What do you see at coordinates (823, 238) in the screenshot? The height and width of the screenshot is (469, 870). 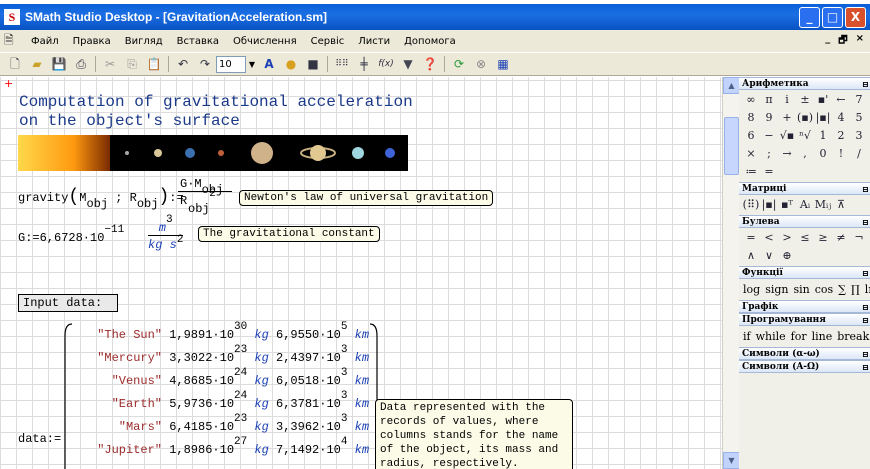 I see `panel-symbol-button: ≥` at bounding box center [823, 238].